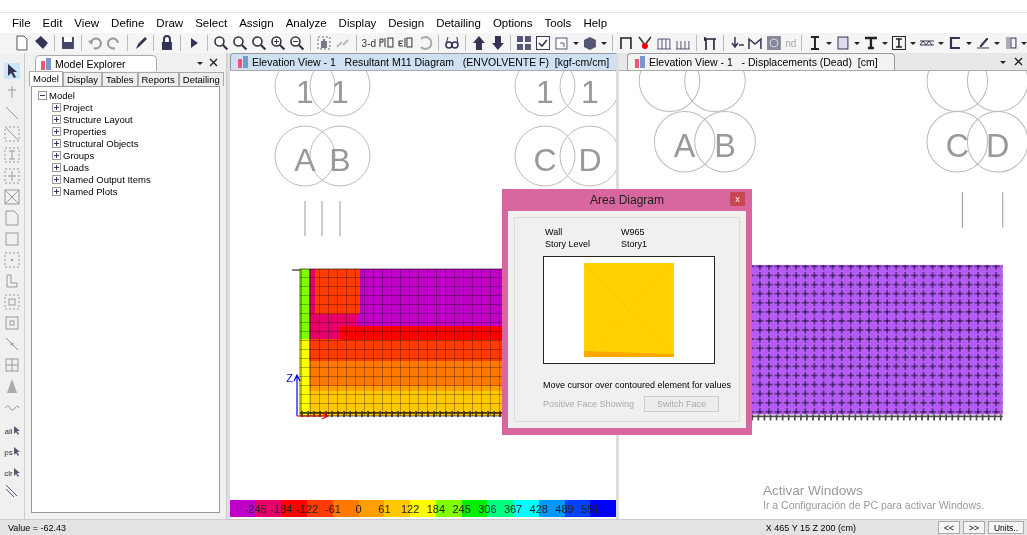  I want to click on tree-item: Named Plots, so click(90, 191).